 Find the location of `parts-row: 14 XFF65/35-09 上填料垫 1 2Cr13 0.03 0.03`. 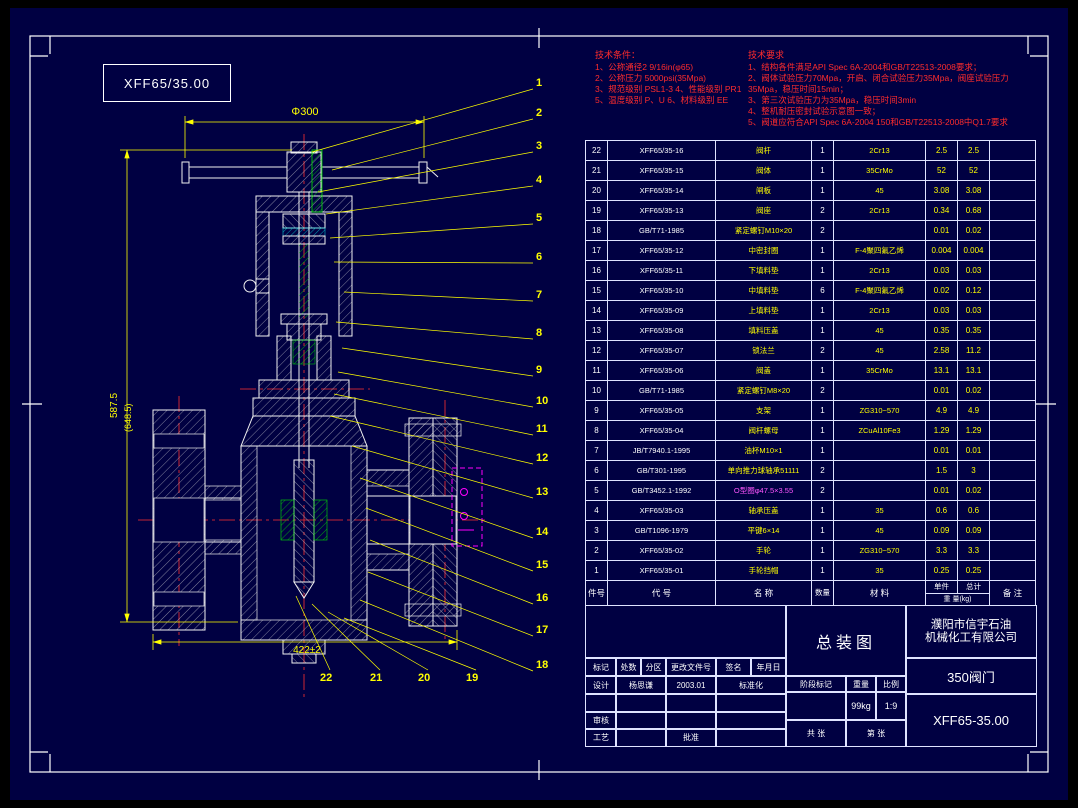

parts-row: 14 XFF65/35-09 上填料垫 1 2Cr13 0.03 0.03 is located at coordinates (810, 310).